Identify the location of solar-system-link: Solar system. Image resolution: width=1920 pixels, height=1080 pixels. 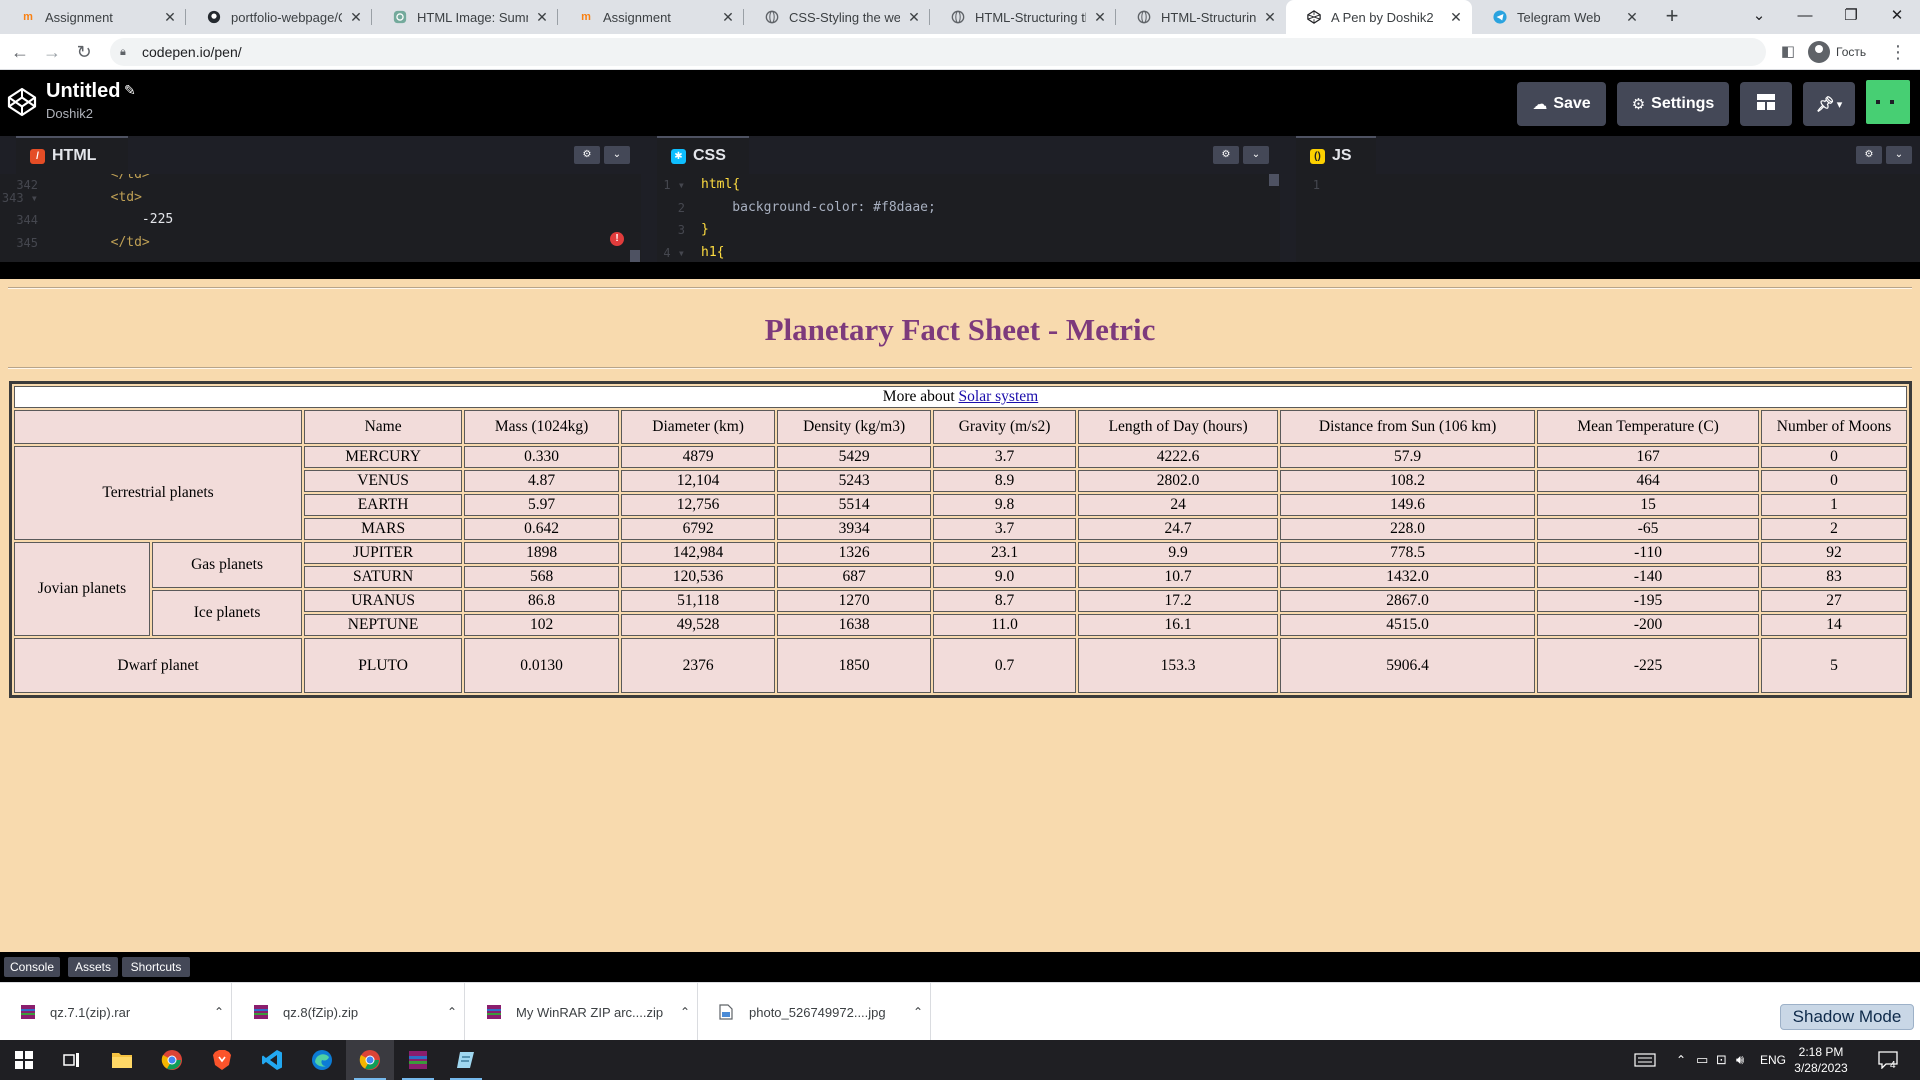
(999, 396).